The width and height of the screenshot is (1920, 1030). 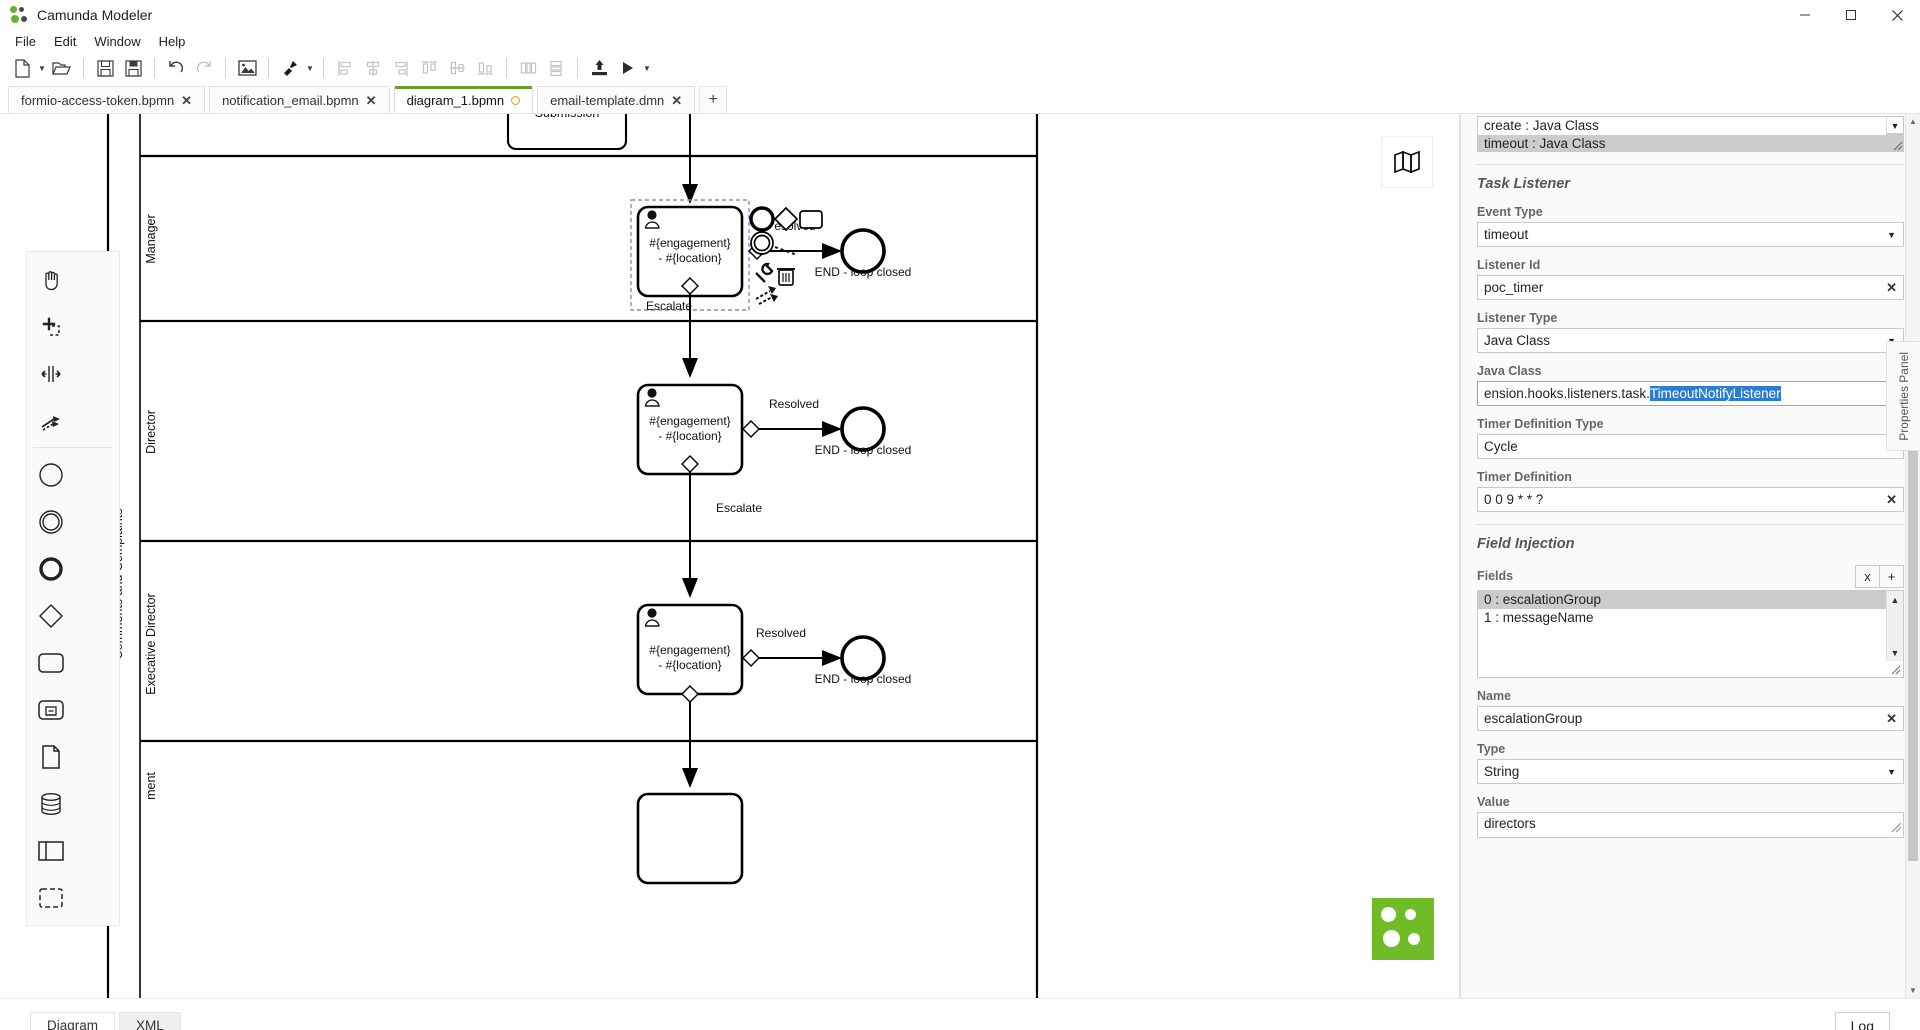 I want to click on minimize-icon, so click(x=1805, y=15).